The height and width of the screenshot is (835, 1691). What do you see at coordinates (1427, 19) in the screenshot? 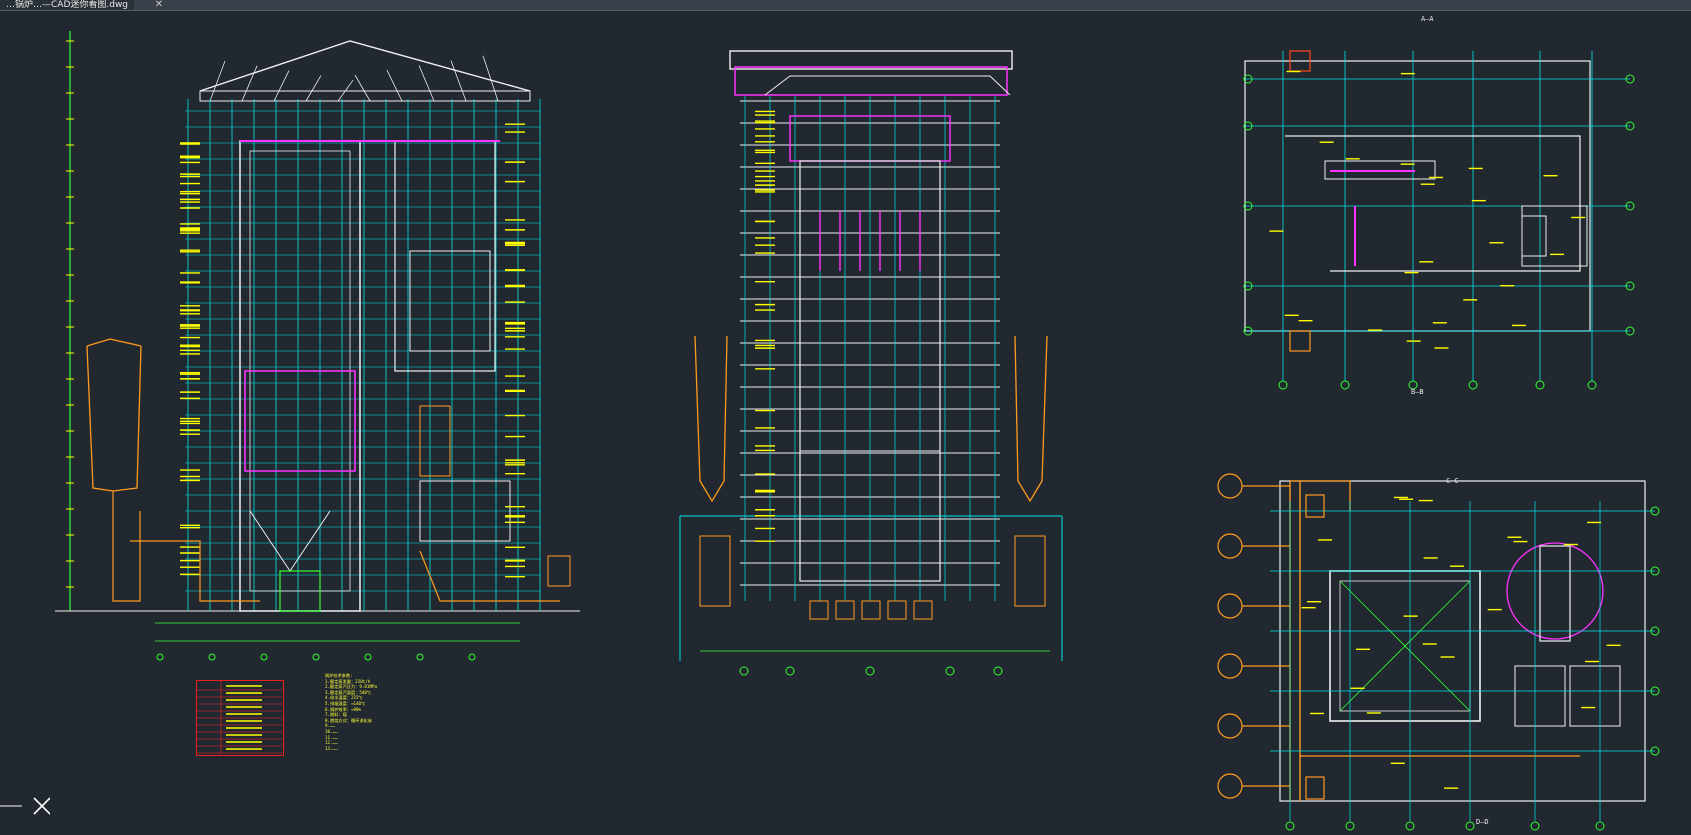
I see `view-title-aa: A—A` at bounding box center [1427, 19].